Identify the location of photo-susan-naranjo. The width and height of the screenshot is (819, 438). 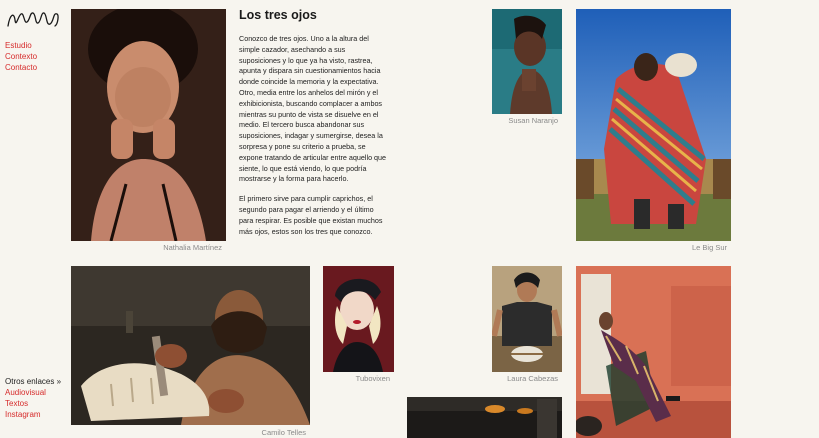
(527, 61).